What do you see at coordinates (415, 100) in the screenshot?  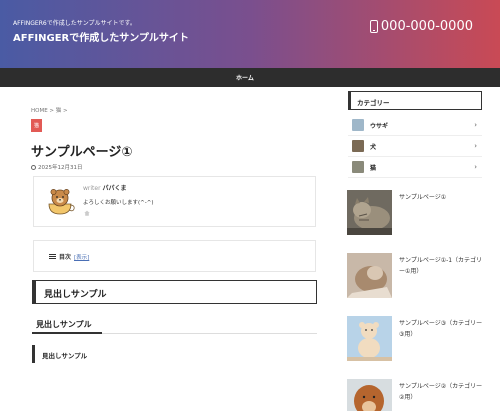 I see `sidebar-category-heading: カテゴリー` at bounding box center [415, 100].